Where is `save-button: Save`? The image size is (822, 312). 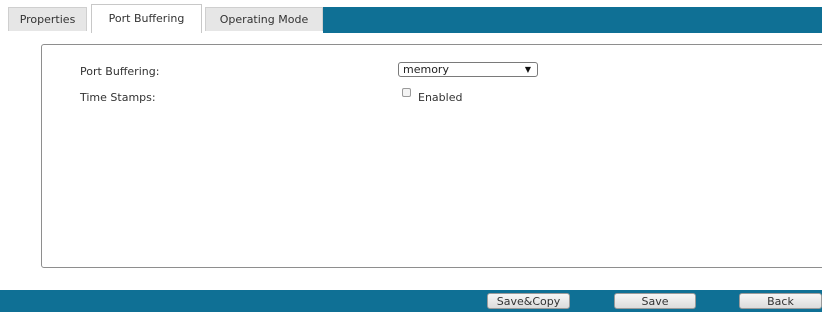 save-button: Save is located at coordinates (655, 301).